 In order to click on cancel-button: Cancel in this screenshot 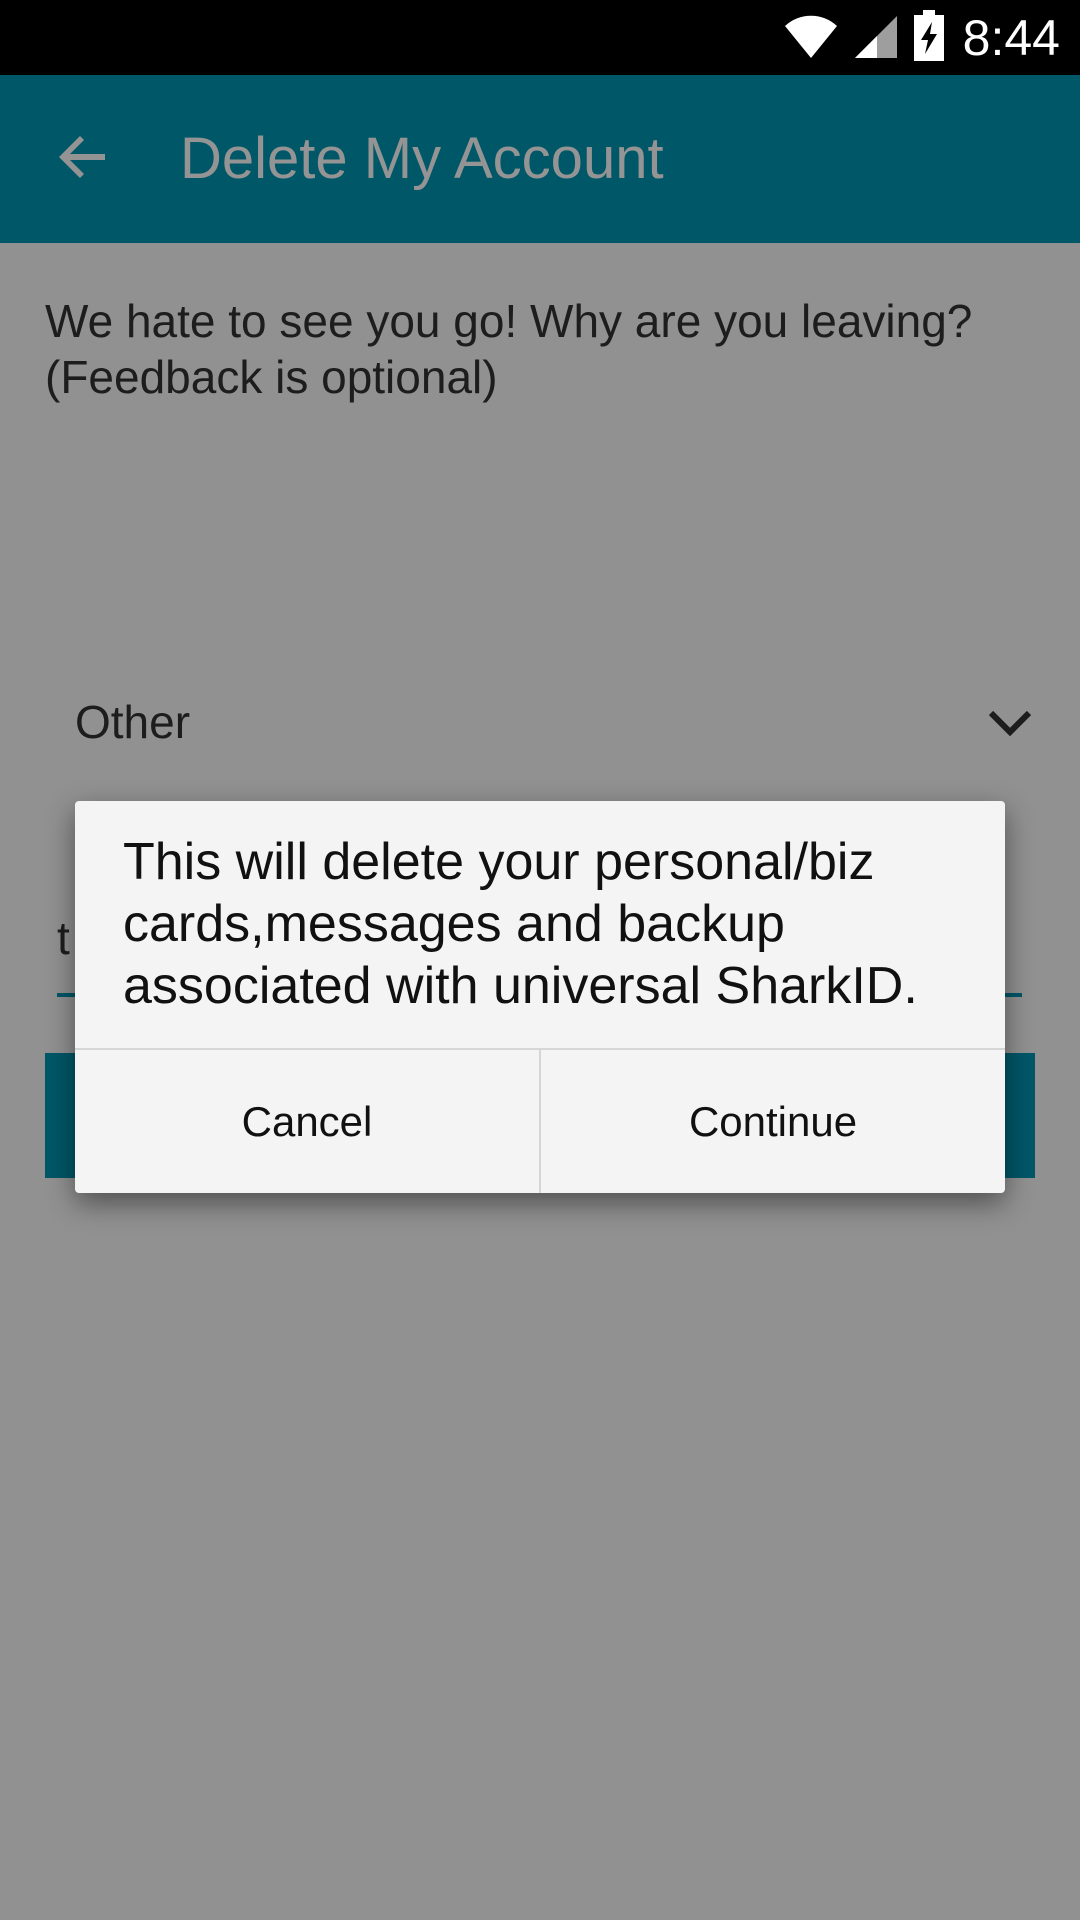, I will do `click(307, 1121)`.